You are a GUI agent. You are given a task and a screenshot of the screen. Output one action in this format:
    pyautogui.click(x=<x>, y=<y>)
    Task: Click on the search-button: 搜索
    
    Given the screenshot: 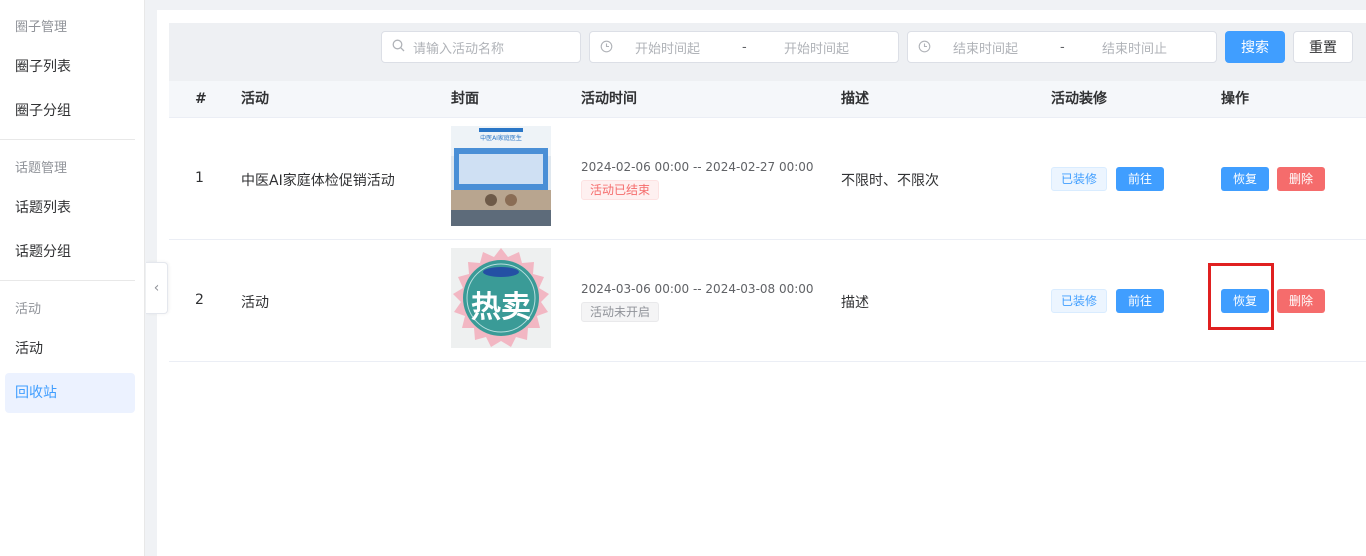 What is the action you would take?
    pyautogui.click(x=1255, y=47)
    